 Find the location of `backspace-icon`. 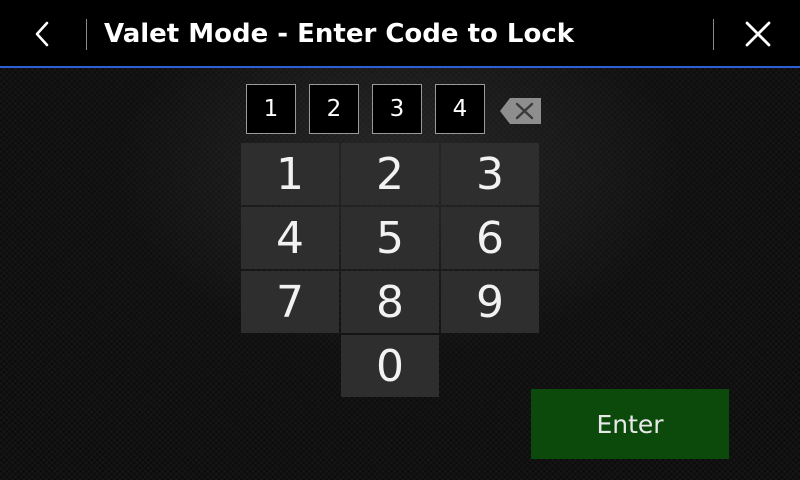

backspace-icon is located at coordinates (520, 111).